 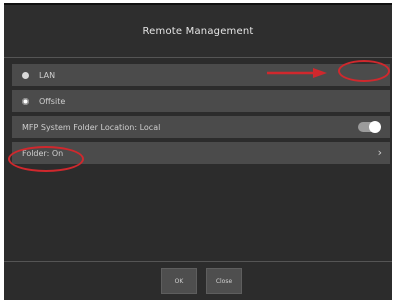 What do you see at coordinates (46, 159) in the screenshot?
I see `folder-highlight-ellipse` at bounding box center [46, 159].